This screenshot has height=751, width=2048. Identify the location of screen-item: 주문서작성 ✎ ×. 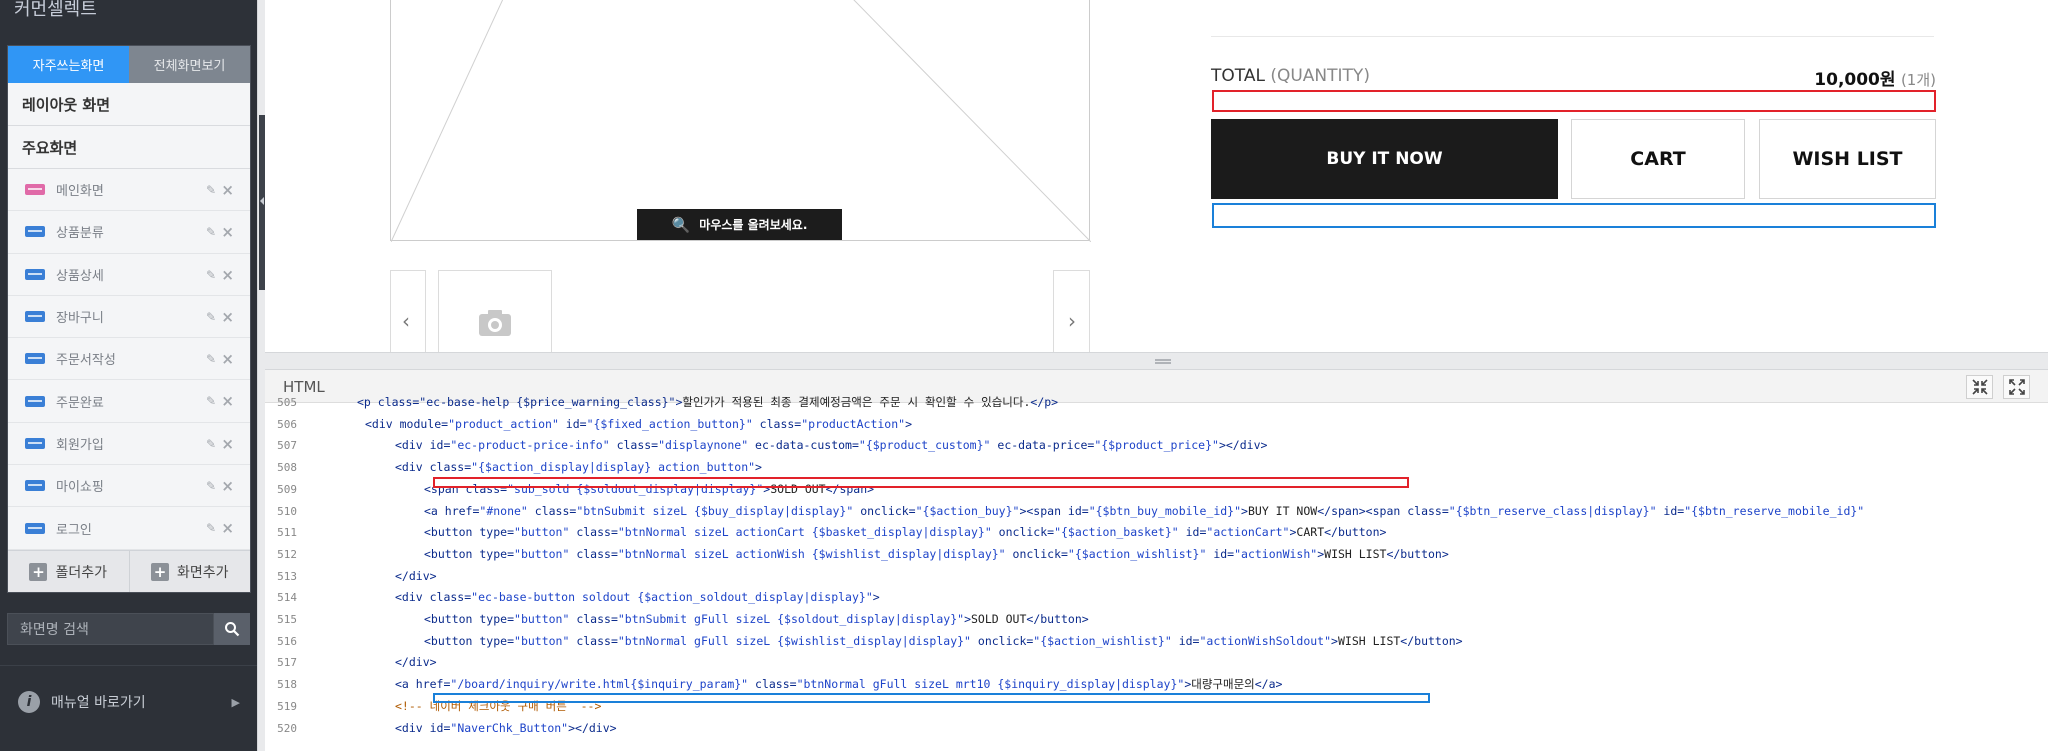
(129, 359).